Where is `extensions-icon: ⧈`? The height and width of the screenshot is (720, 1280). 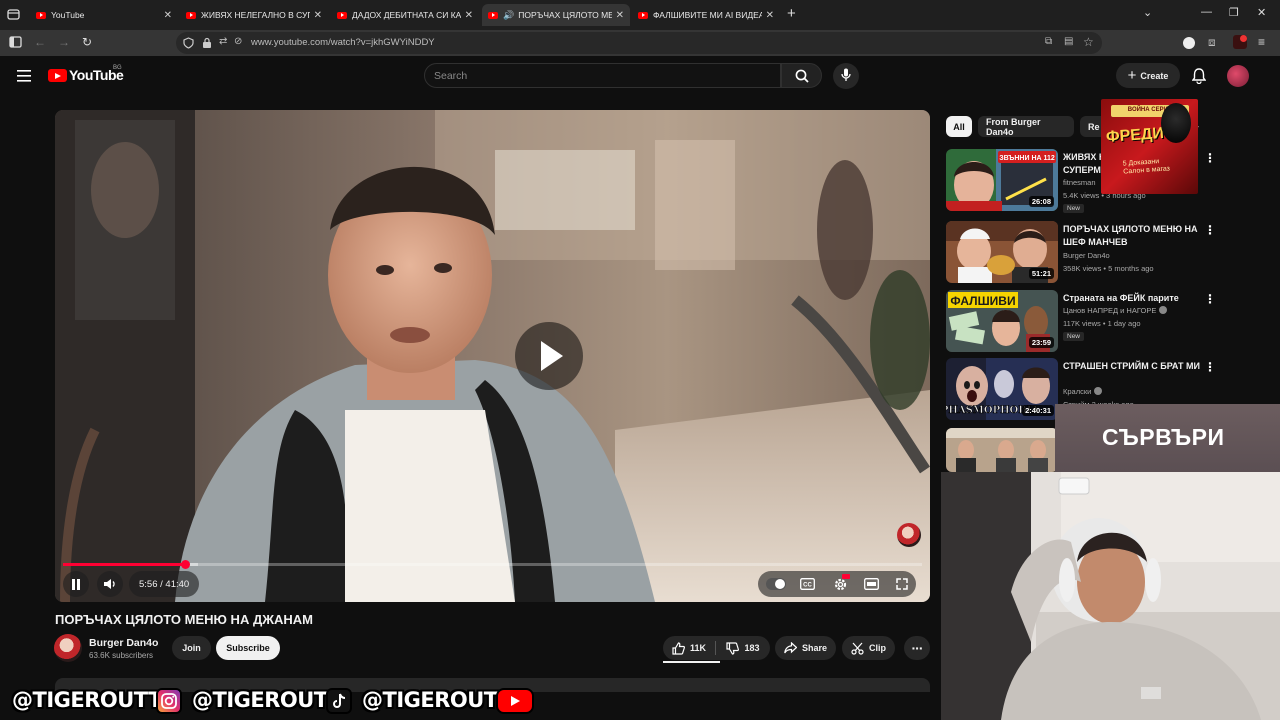
extensions-icon: ⧈ is located at coordinates (1212, 42).